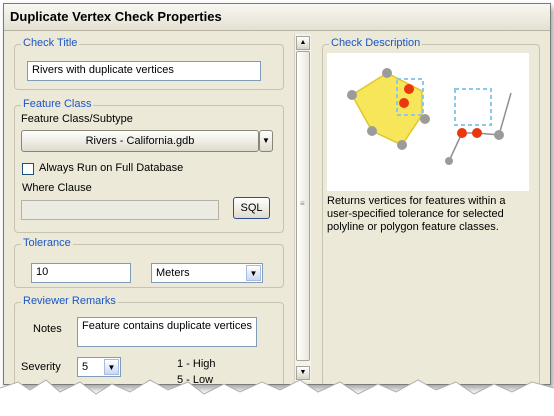 The width and height of the screenshot is (554, 416). I want to click on check-description-legend: Check Description, so click(376, 43).